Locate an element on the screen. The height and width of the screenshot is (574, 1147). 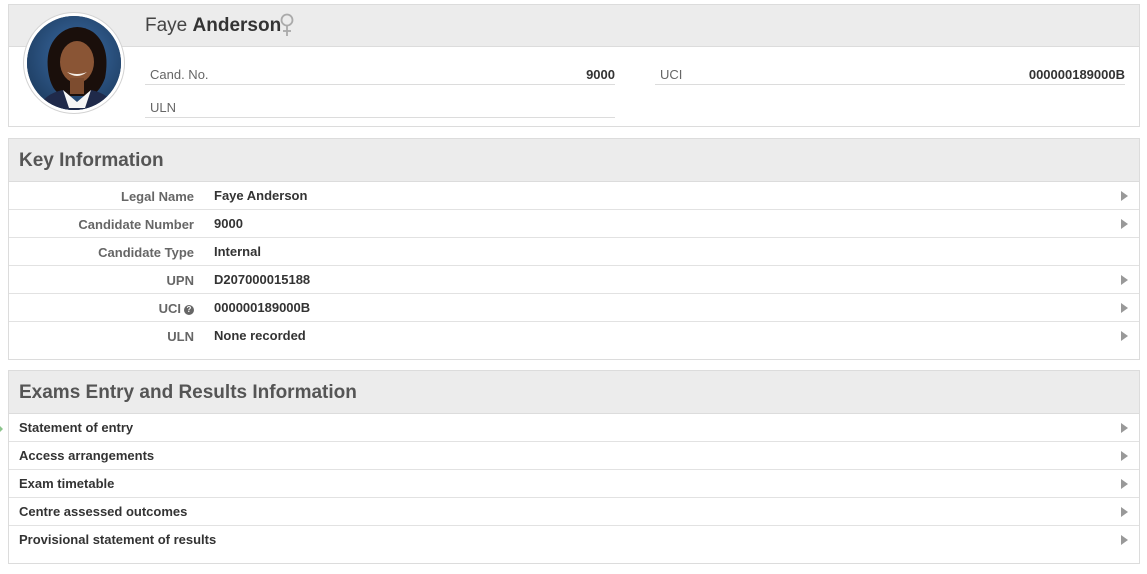
list-item-label: Statement of entry is located at coordinates (76, 427).